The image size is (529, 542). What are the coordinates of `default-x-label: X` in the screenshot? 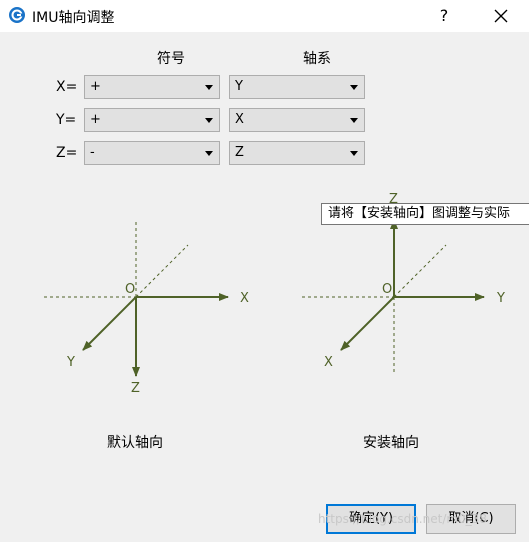 It's located at (244, 298).